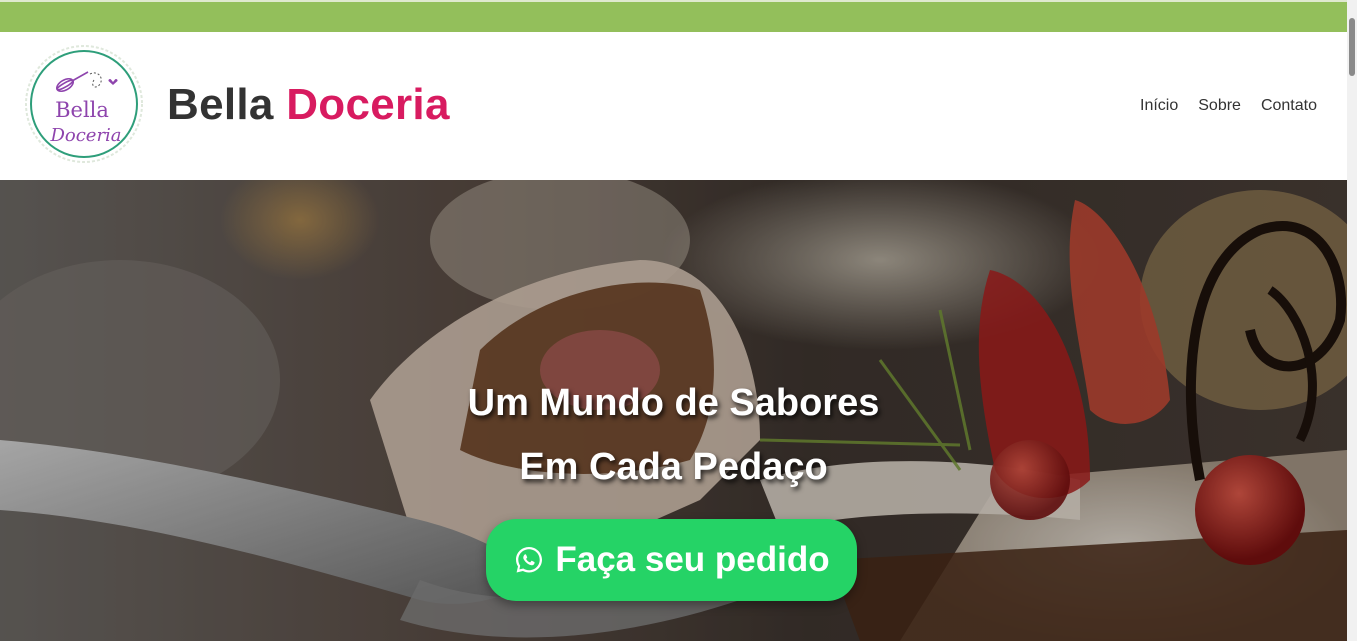 This screenshot has width=1357, height=641. Describe the element at coordinates (220, 104) in the screenshot. I see `brand-name-part1: Bella` at that location.